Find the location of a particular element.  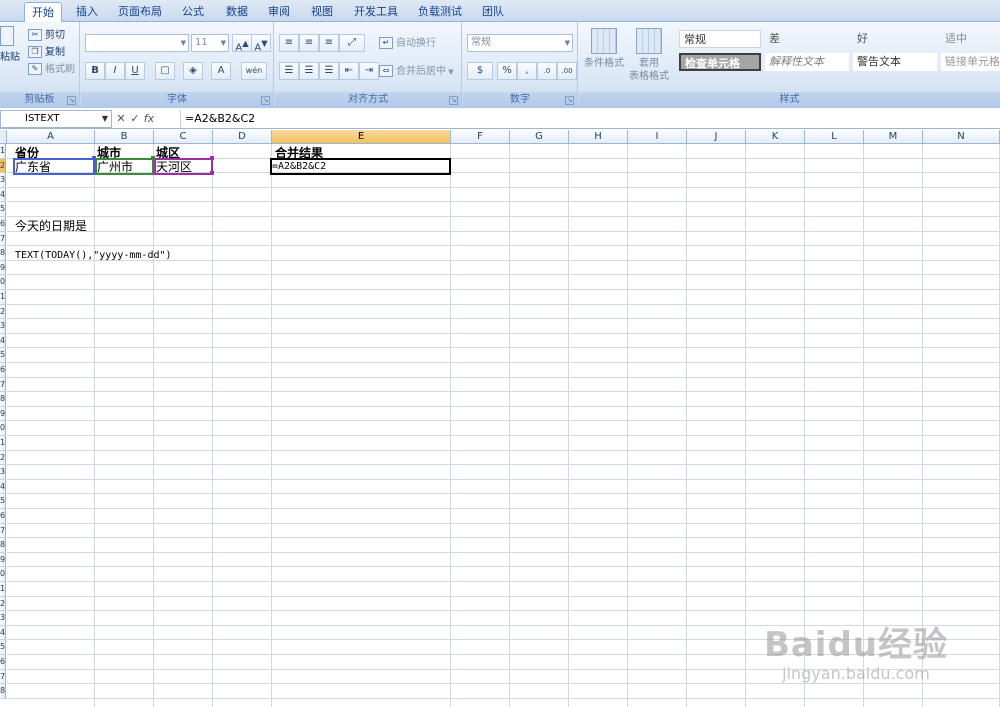

cell-A6: 今天的日期是 is located at coordinates (51, 226).